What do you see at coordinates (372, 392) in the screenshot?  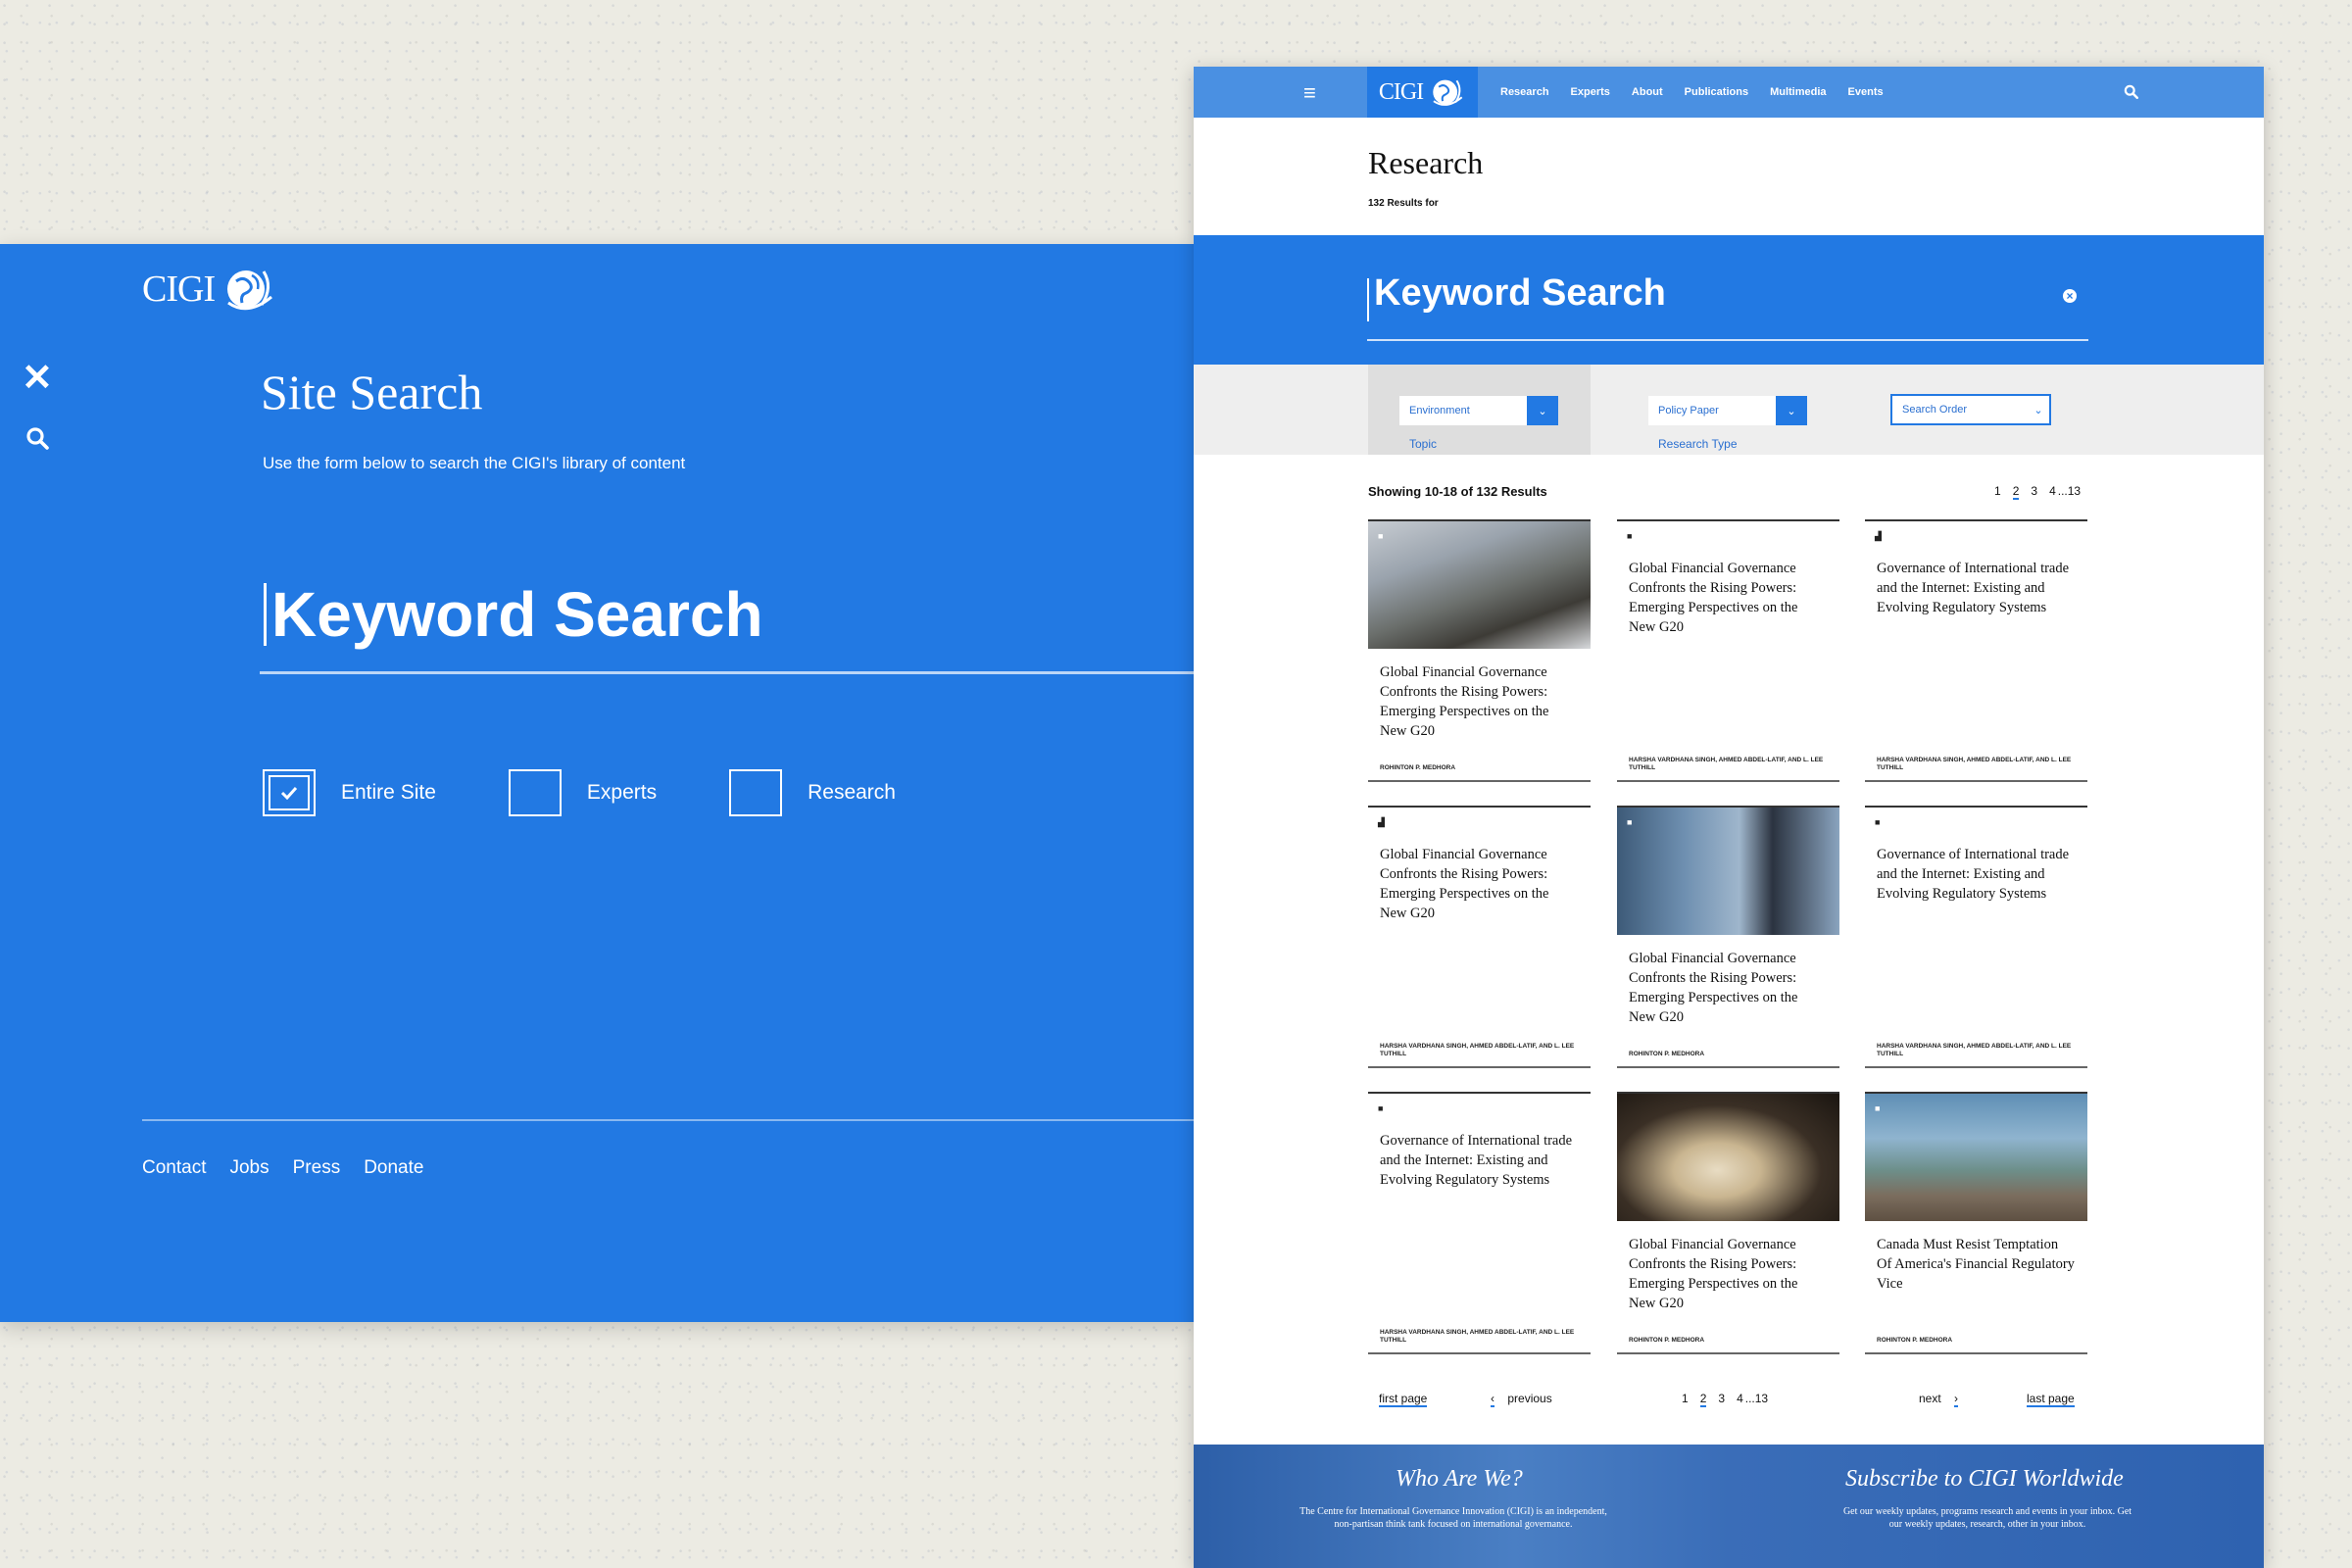 I see `site-search-title: Site Search` at bounding box center [372, 392].